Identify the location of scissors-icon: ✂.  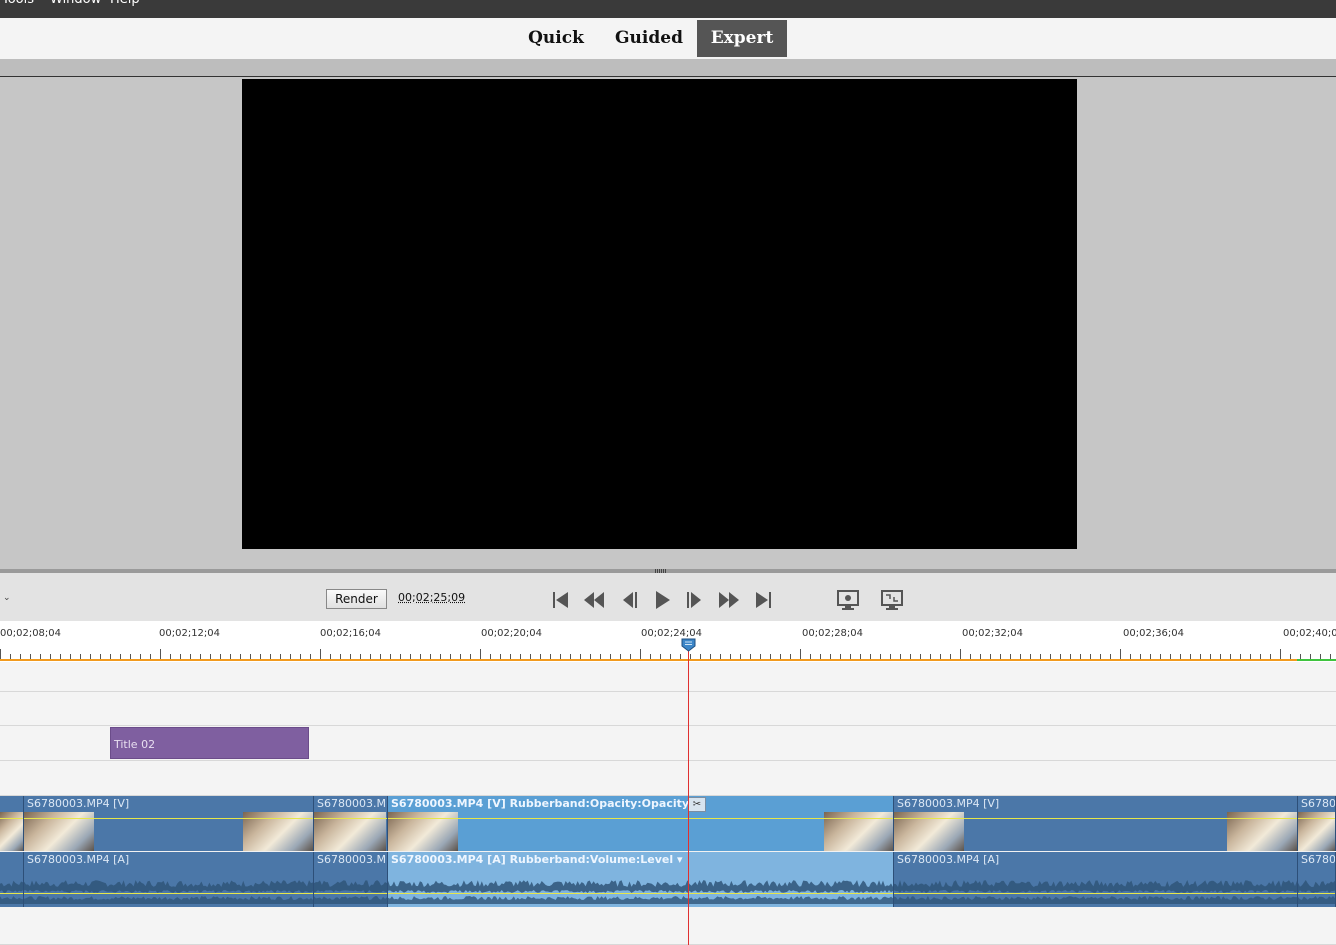
(697, 804).